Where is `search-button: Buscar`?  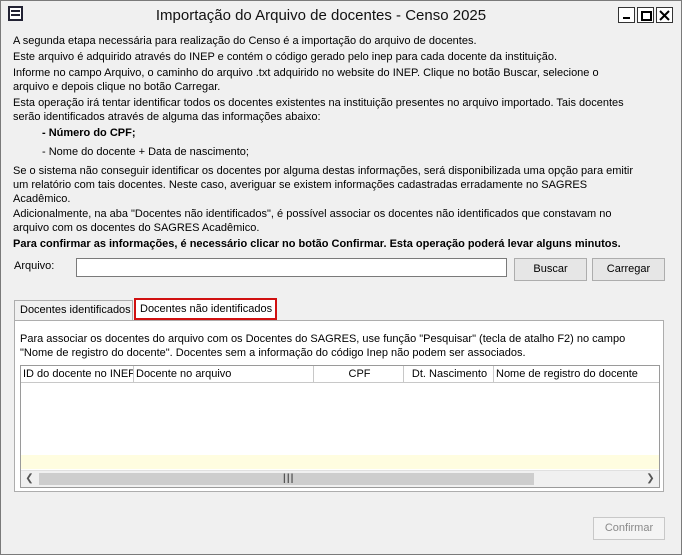 search-button: Buscar is located at coordinates (550, 269).